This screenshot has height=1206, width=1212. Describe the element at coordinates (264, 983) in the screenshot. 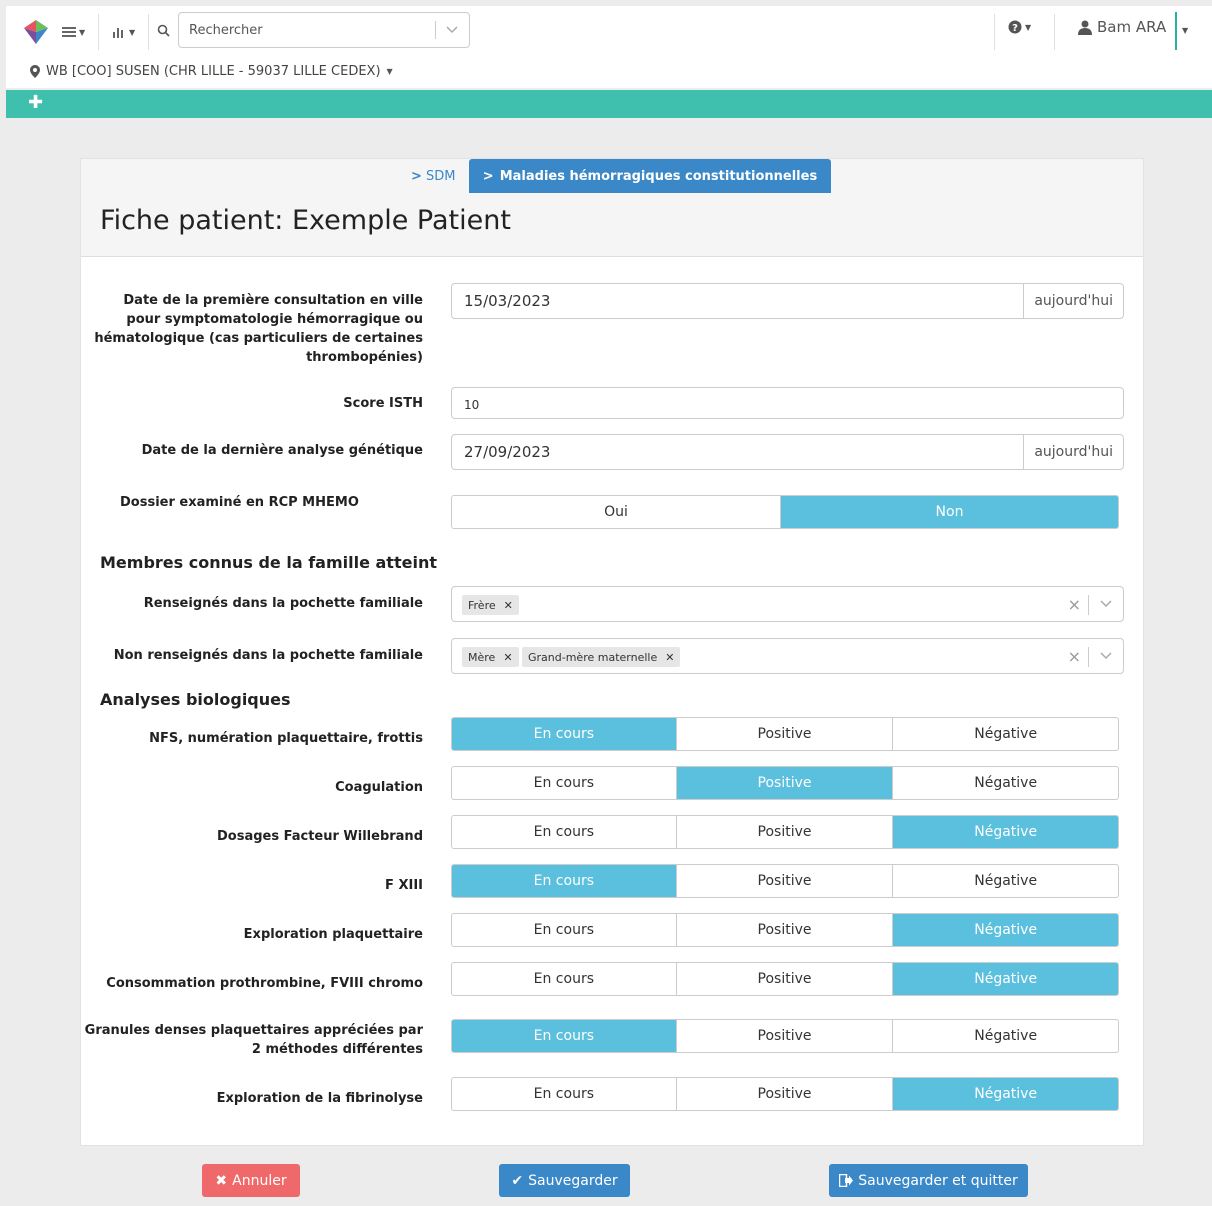

I see `bio-row-label: Consommation prothrombine, FVIII chromo` at that location.